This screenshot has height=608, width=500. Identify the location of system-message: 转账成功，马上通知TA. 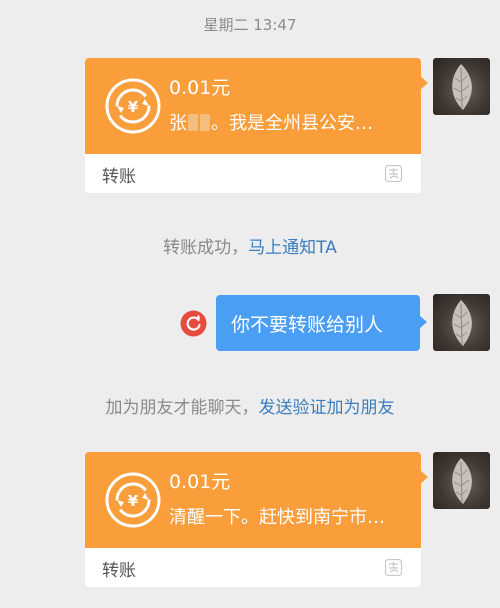
(250, 245).